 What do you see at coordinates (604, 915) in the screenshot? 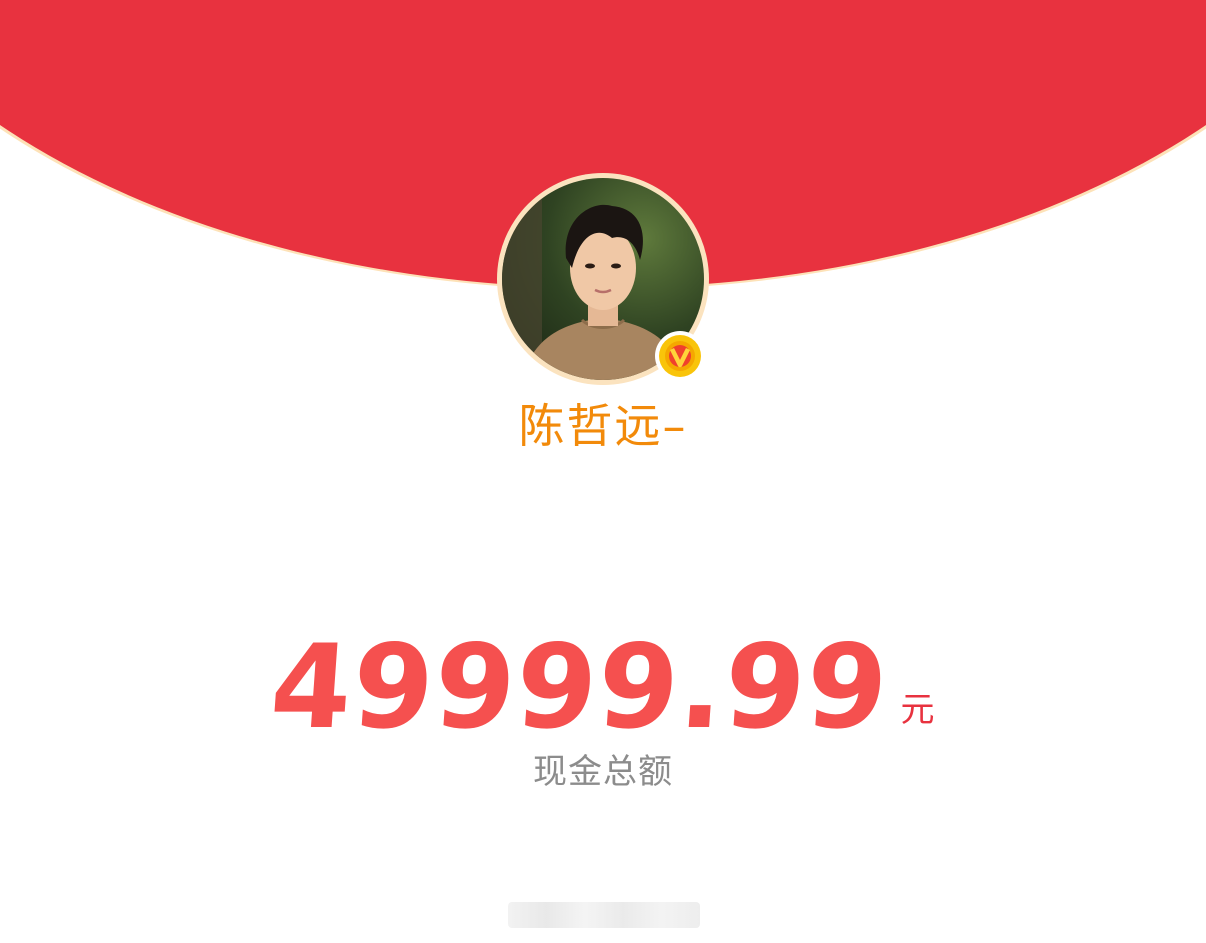
I see `watermark` at bounding box center [604, 915].